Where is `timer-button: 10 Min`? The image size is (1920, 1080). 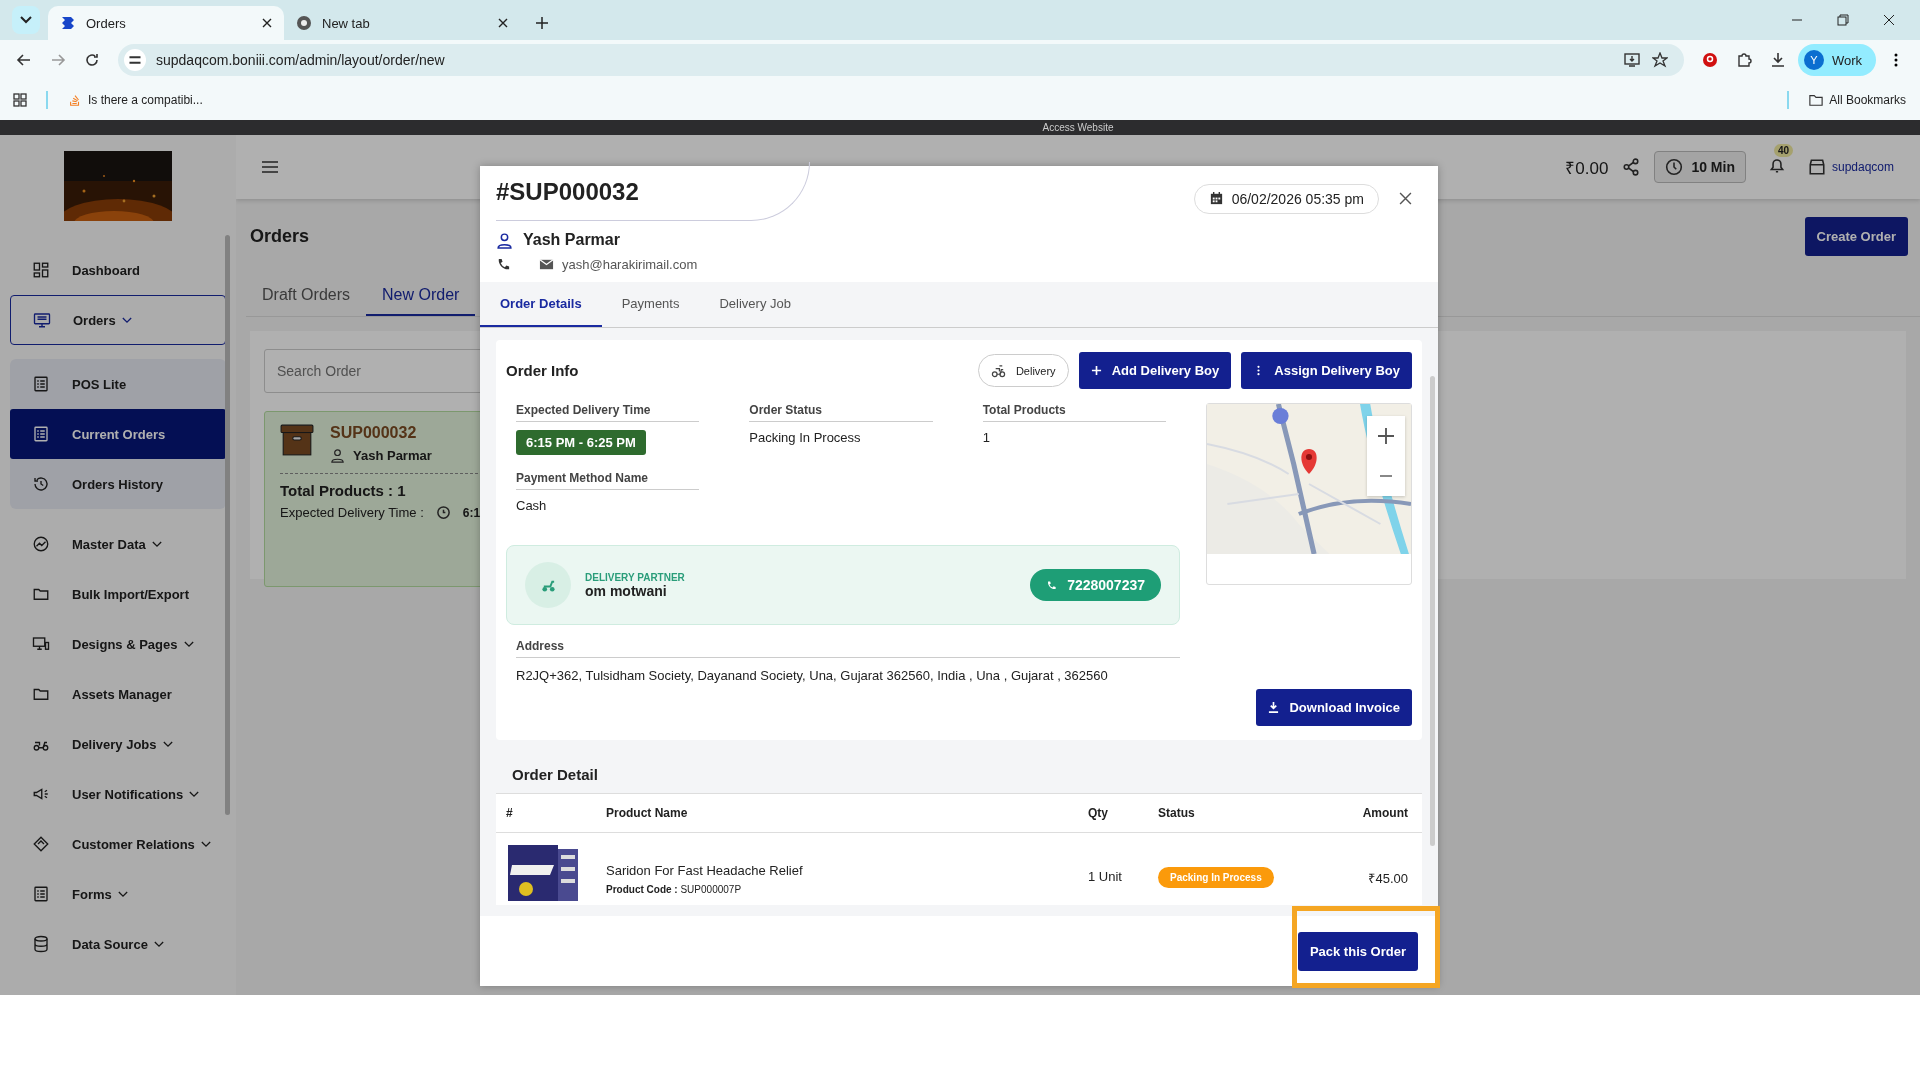 timer-button: 10 Min is located at coordinates (1700, 167).